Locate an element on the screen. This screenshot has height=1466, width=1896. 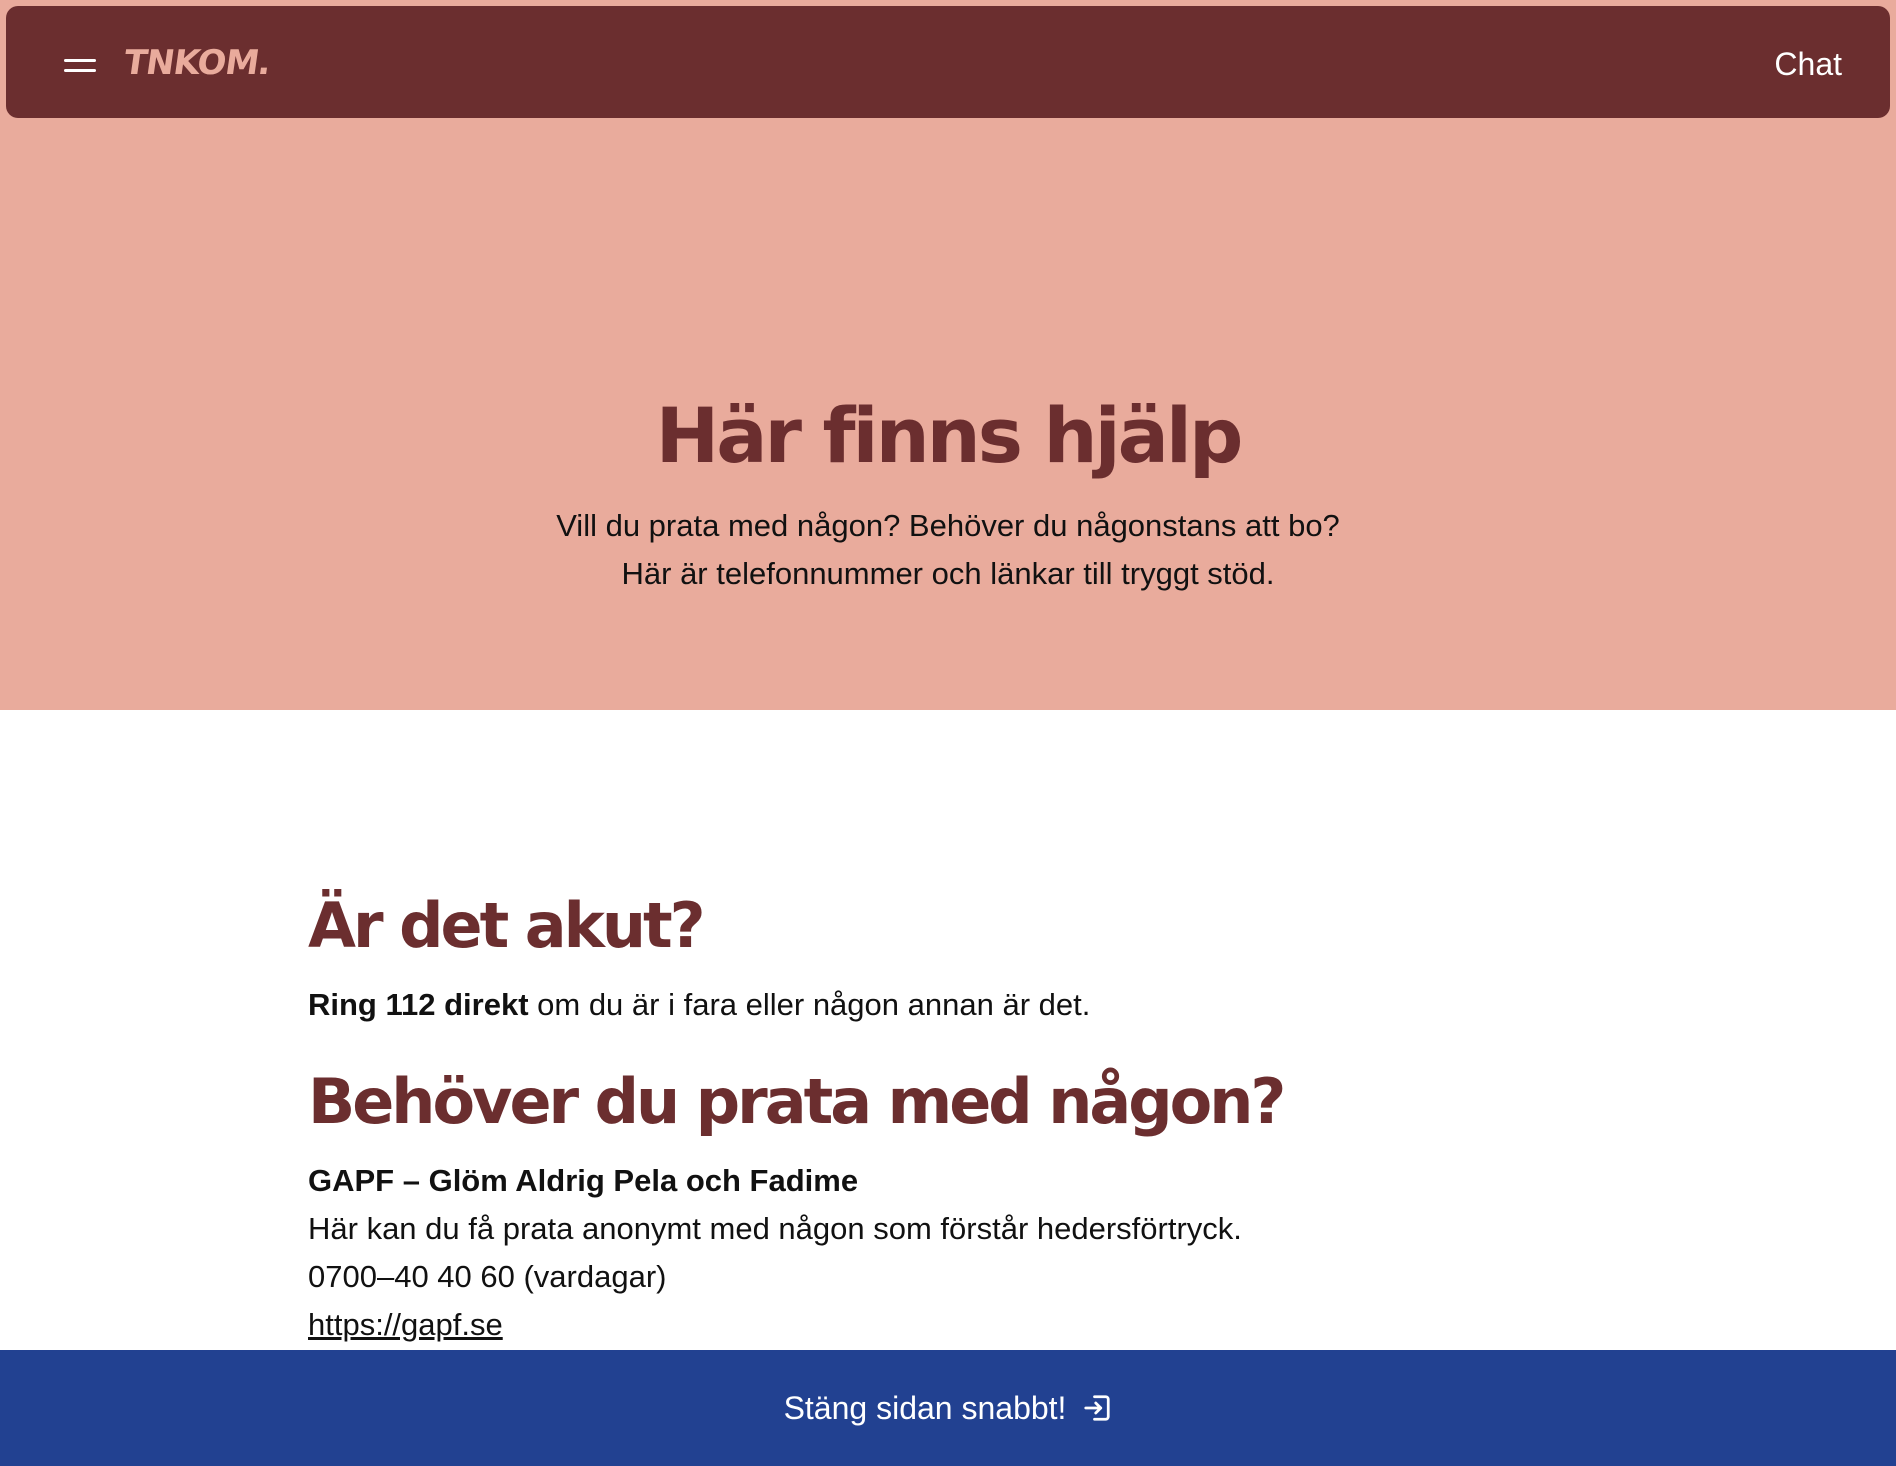
logo: TNKOM. is located at coordinates (196, 63).